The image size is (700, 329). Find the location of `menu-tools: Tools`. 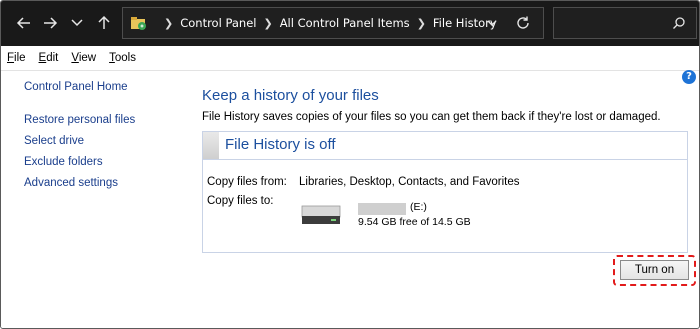

menu-tools: Tools is located at coordinates (122, 58).